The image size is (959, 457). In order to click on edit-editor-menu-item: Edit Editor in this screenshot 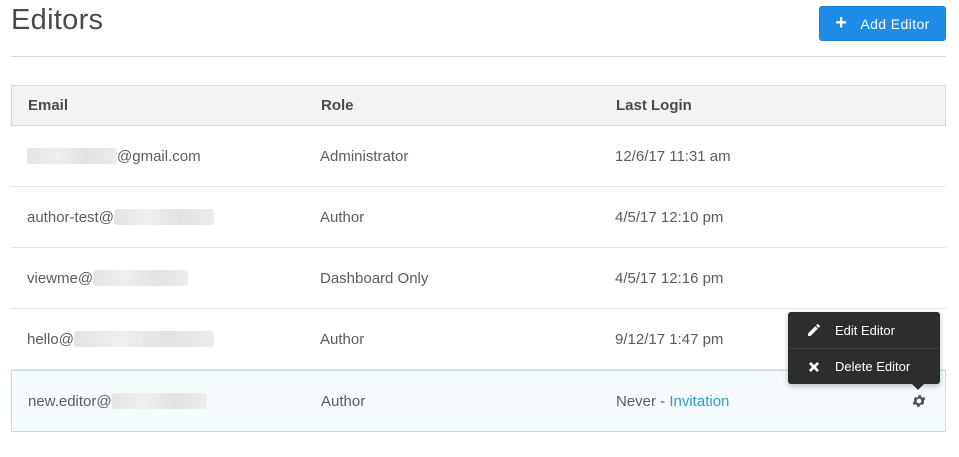, I will do `click(864, 330)`.